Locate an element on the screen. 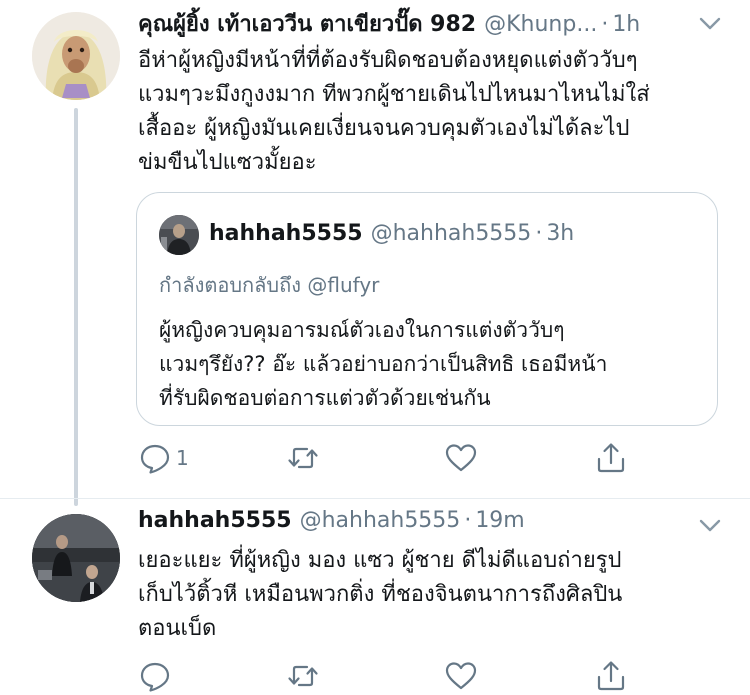 This screenshot has height=695, width=750. quoted-timestamp: 3h is located at coordinates (560, 233).